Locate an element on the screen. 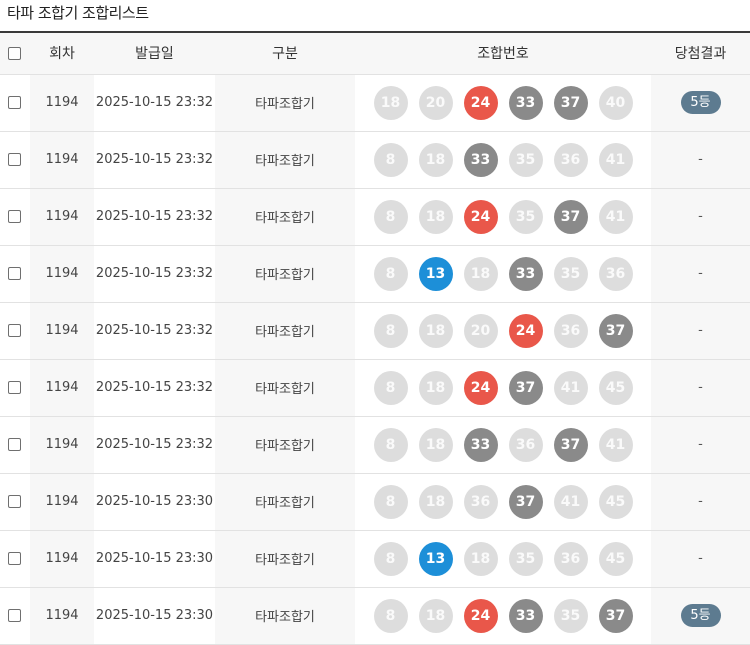  number-balls: 8 13 18 33 35 36 is located at coordinates (503, 273).